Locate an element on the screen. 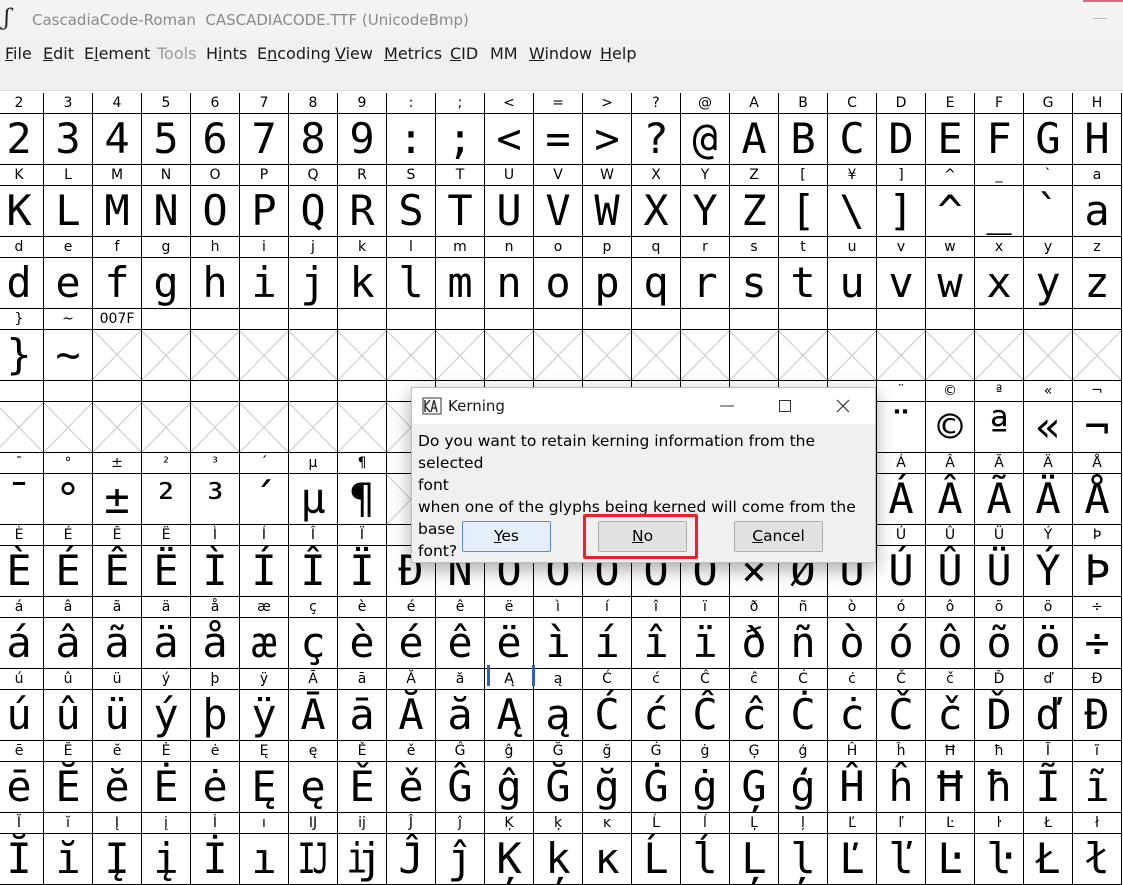  glyph-cell: ĻĻ is located at coordinates (754, 849).